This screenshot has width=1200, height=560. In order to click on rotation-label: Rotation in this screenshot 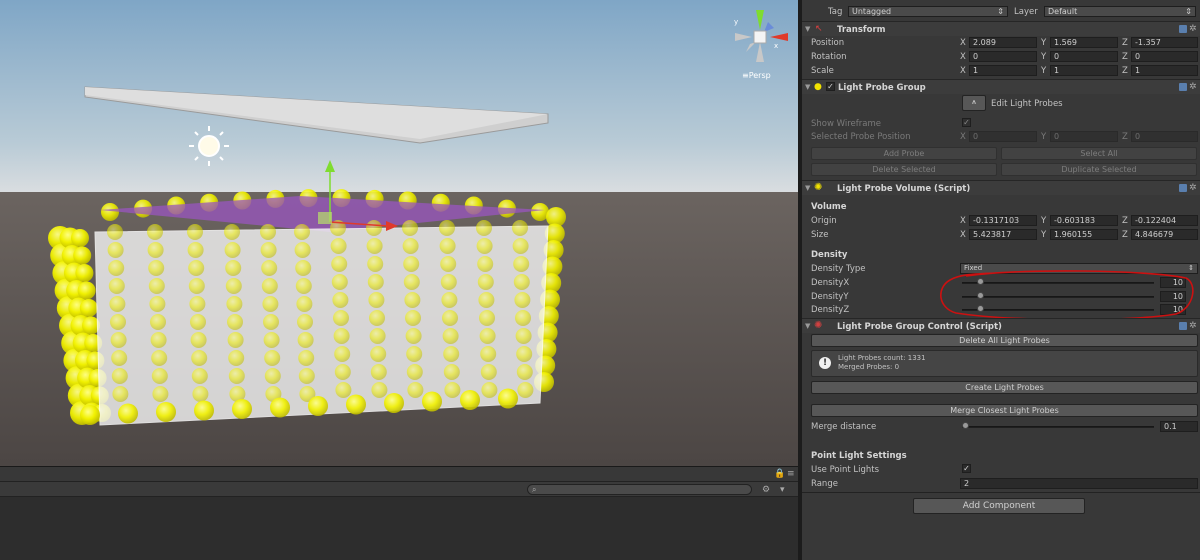, I will do `click(829, 57)`.